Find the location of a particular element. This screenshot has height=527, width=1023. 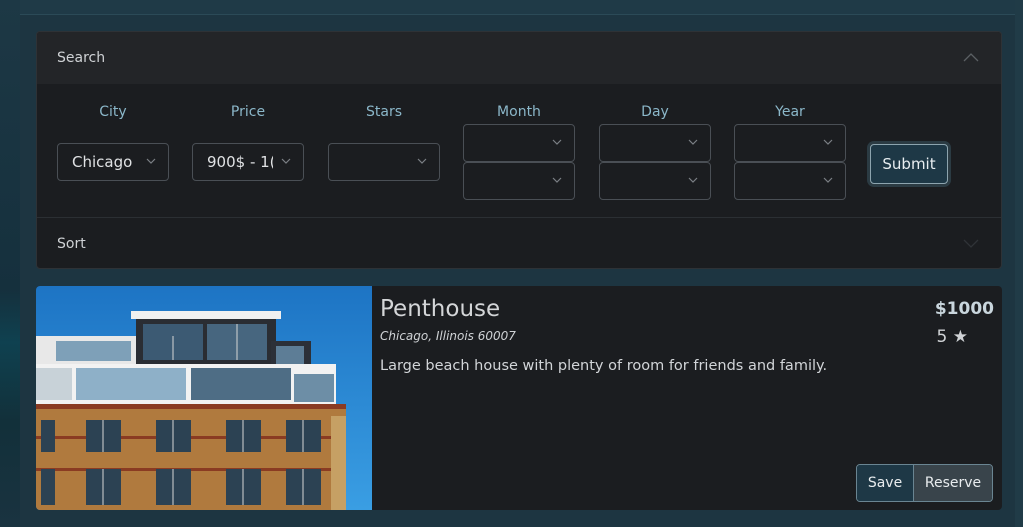

reserve-button: Reserve is located at coordinates (953, 483).